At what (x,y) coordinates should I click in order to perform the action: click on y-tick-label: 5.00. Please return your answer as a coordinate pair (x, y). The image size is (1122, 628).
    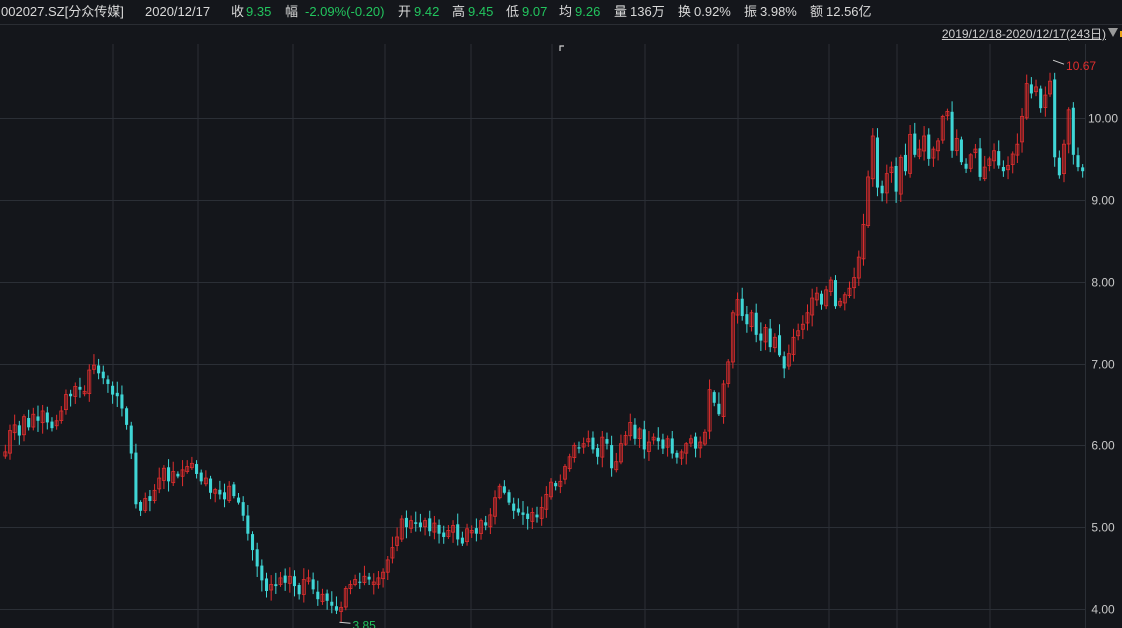
    Looking at the image, I should click on (1103, 528).